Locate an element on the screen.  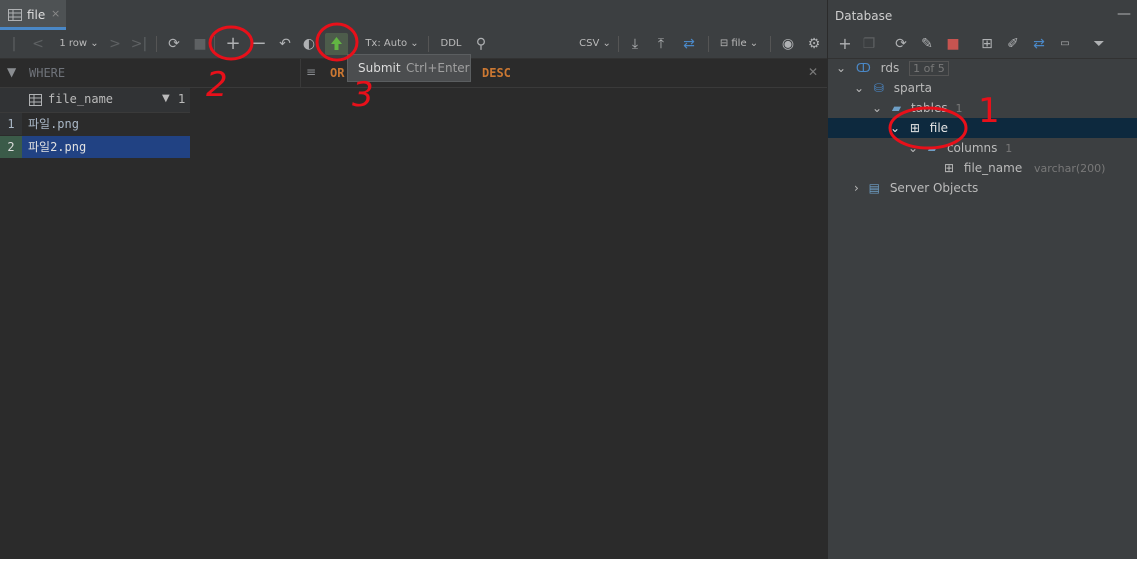
tree-item-columns: ⌄ ▰ columns 1 is located at coordinates (960, 148).